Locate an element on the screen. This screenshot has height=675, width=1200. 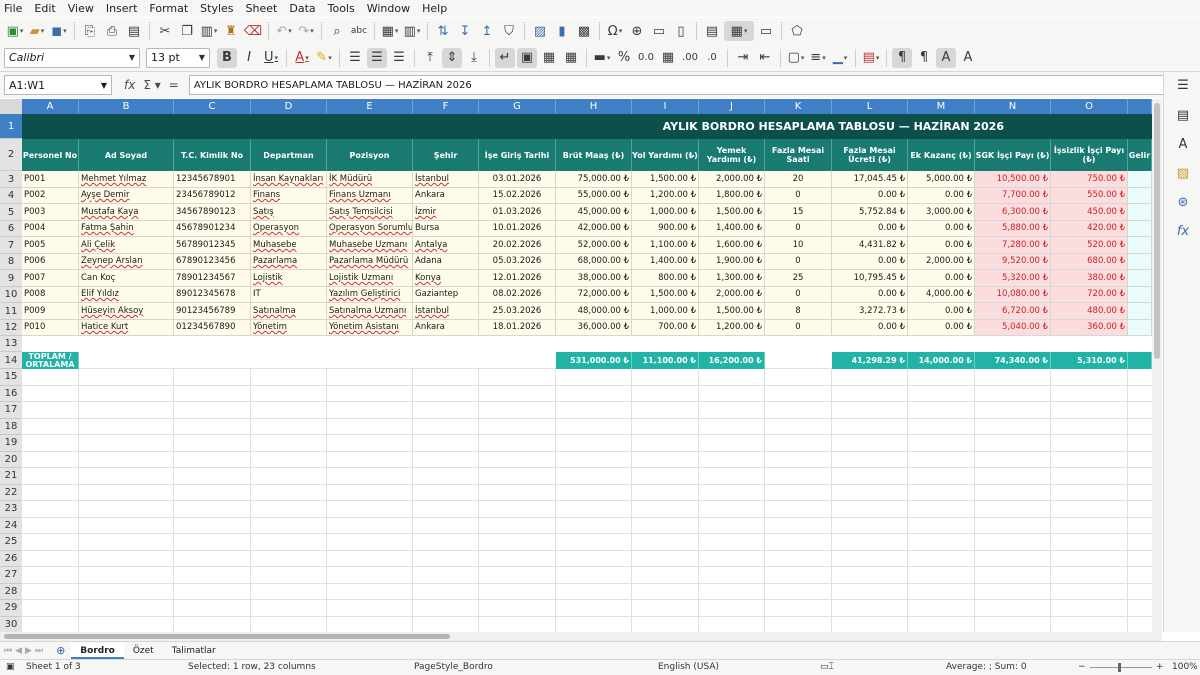
underline-icon: U ▾ is located at coordinates (271, 58).